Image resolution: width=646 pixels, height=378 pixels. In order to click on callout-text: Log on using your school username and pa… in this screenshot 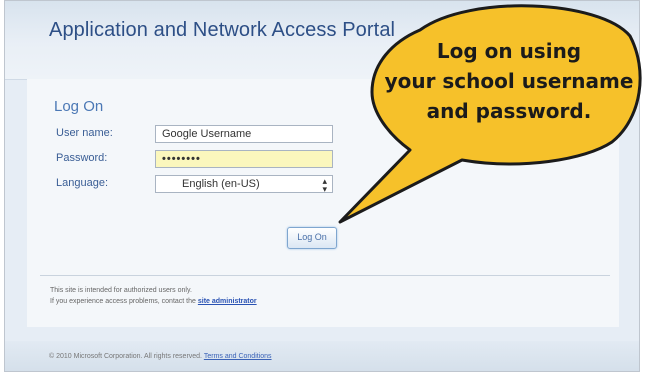, I will do `click(509, 81)`.